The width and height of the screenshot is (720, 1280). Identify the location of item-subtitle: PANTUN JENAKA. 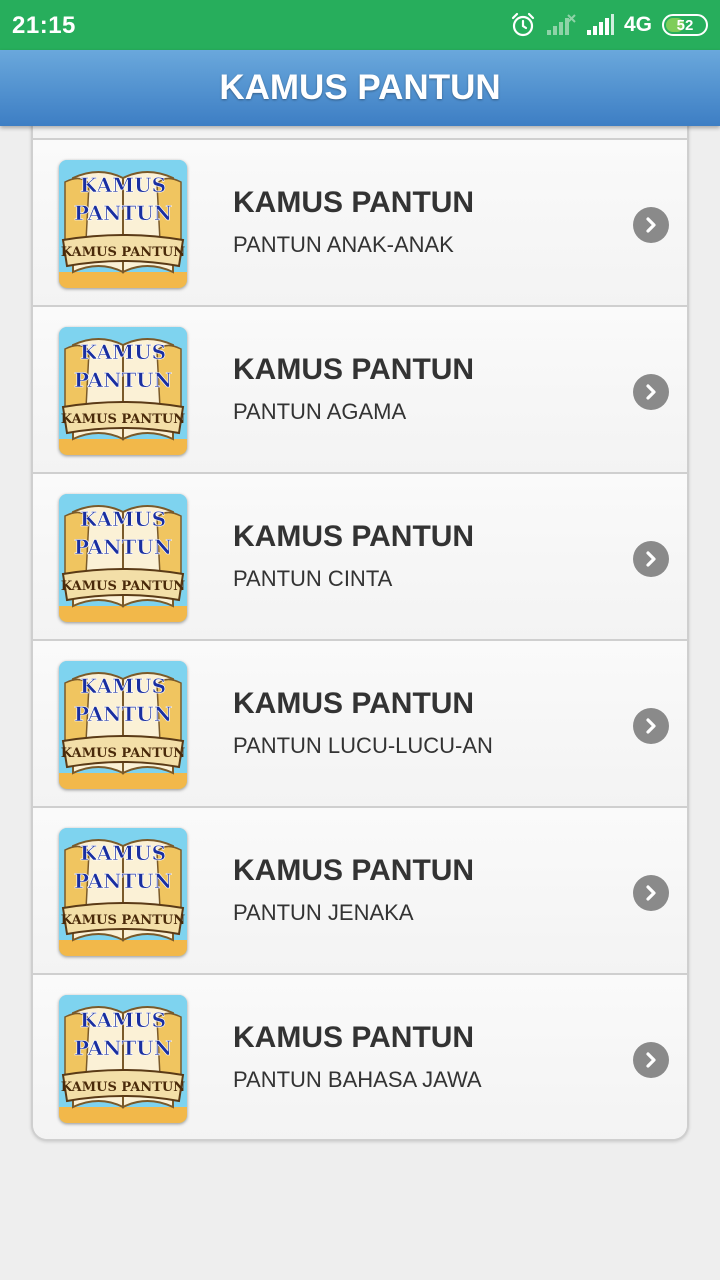
(323, 912).